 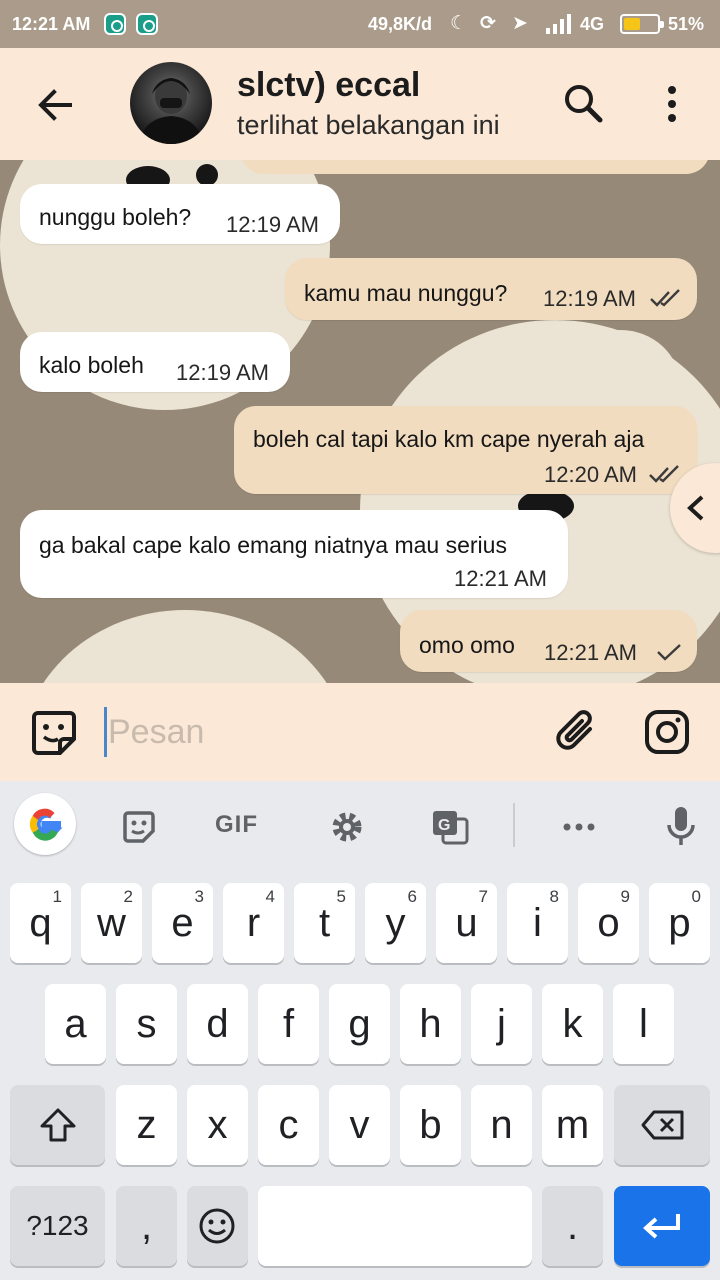 I want to click on wallpaper-bear, so click(x=185, y=646).